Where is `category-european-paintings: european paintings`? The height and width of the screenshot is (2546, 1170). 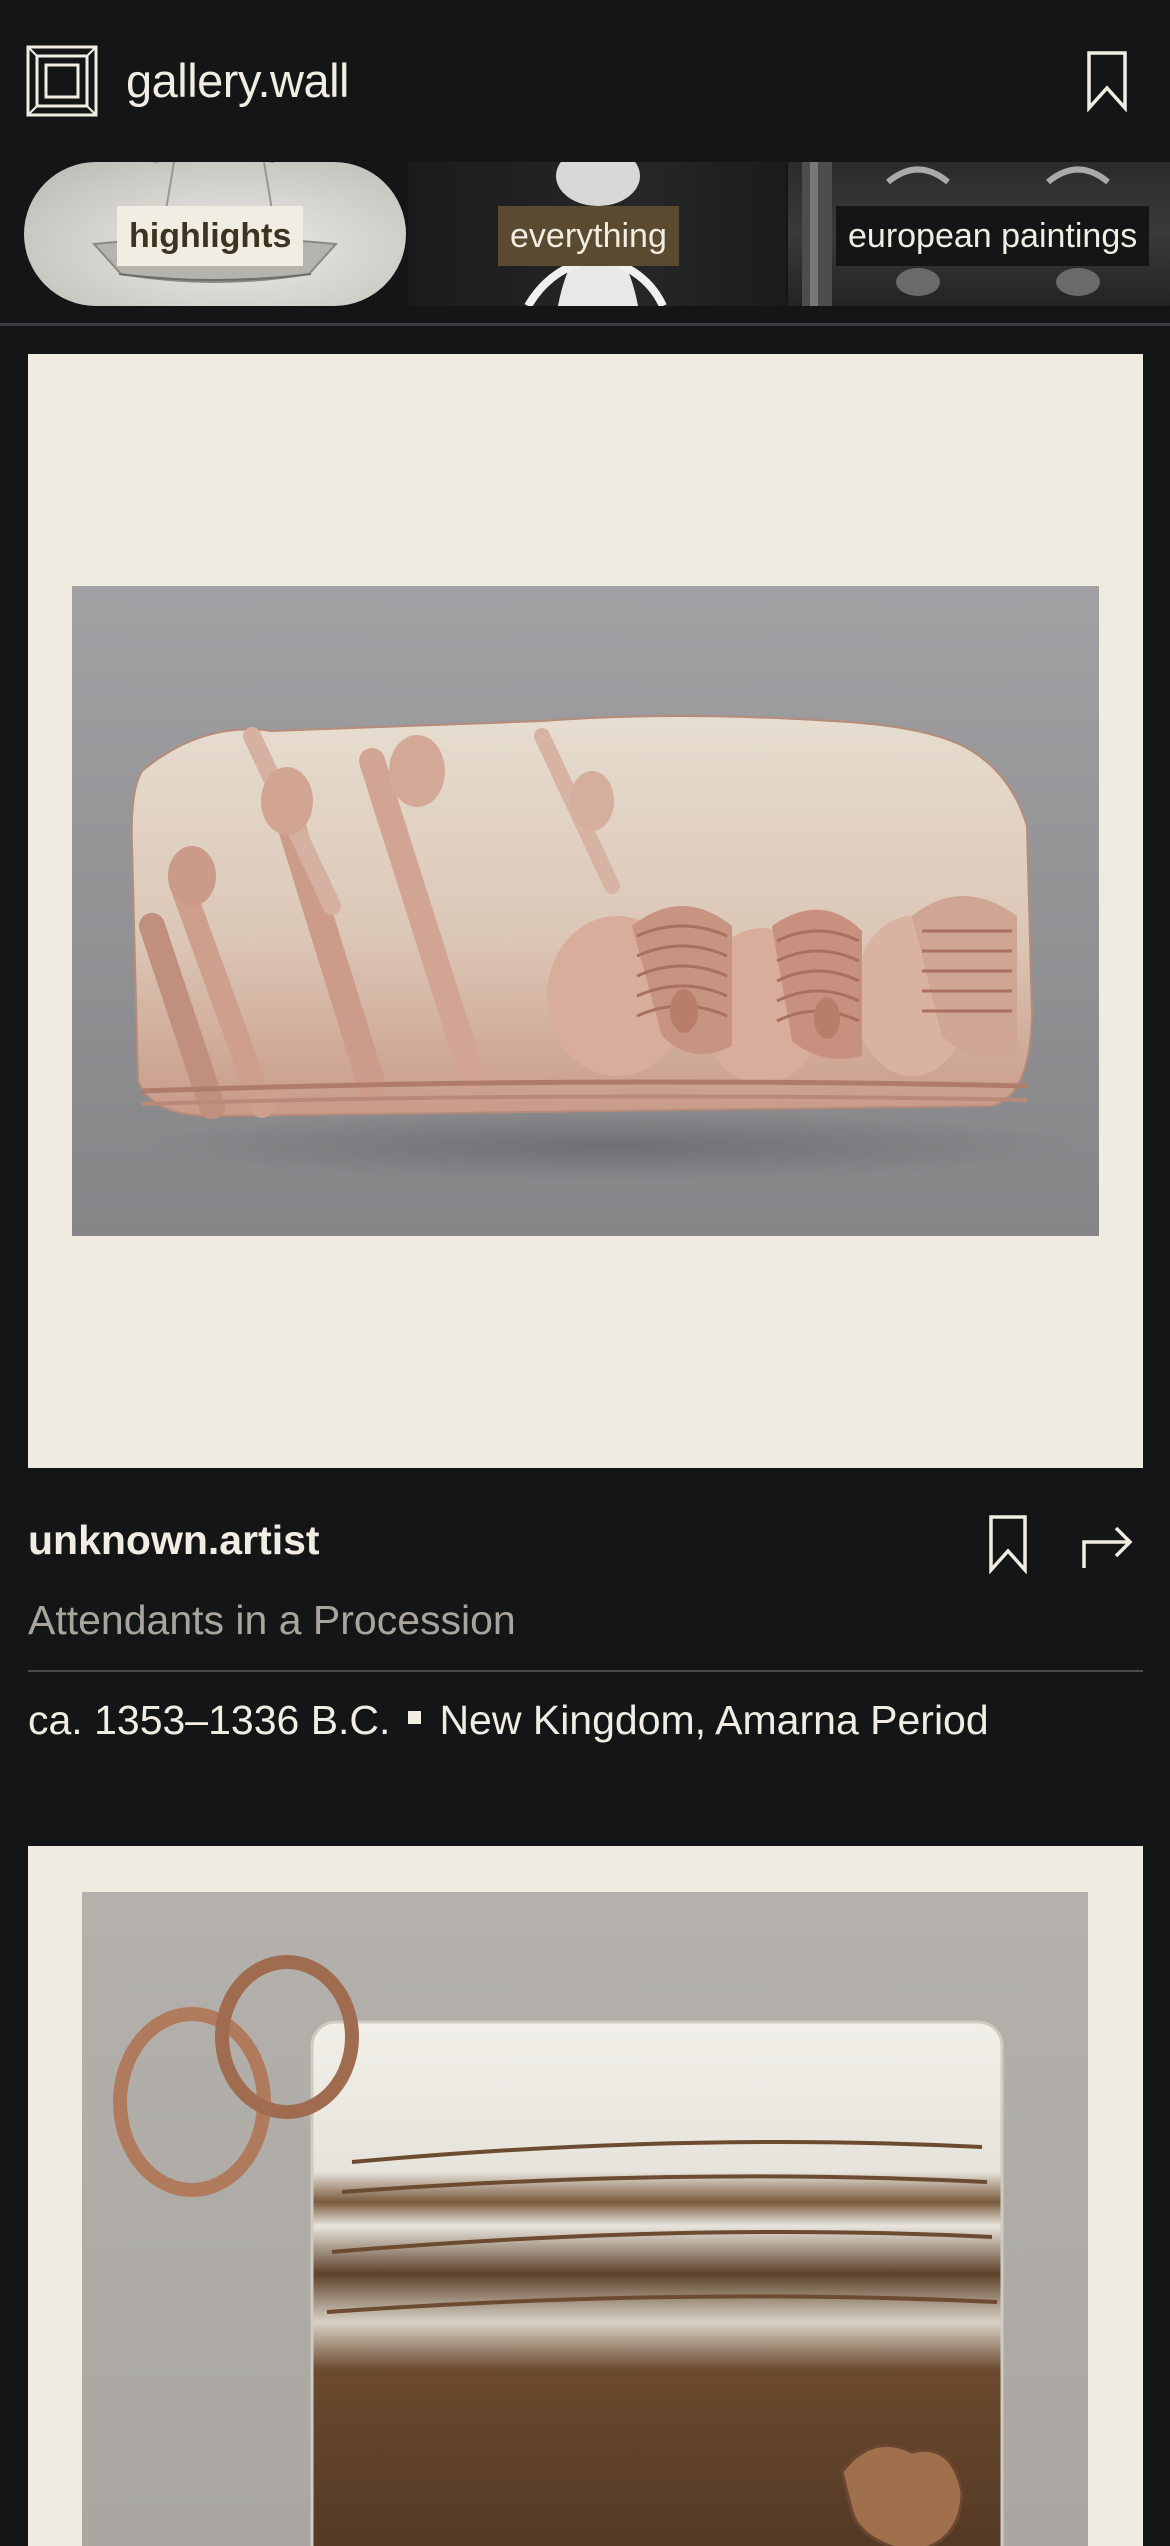
category-european-paintings: european paintings is located at coordinates (979, 234).